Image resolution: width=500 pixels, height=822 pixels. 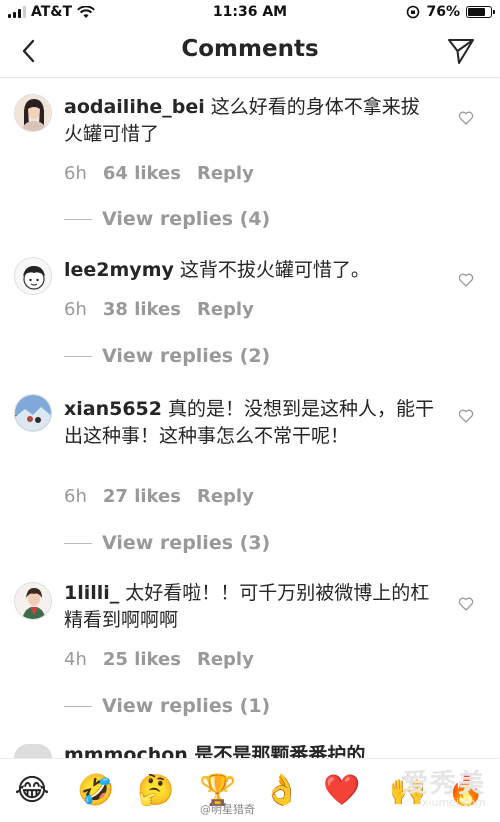 I want to click on comment-meta: 4h 25 likes Reply, so click(x=159, y=659).